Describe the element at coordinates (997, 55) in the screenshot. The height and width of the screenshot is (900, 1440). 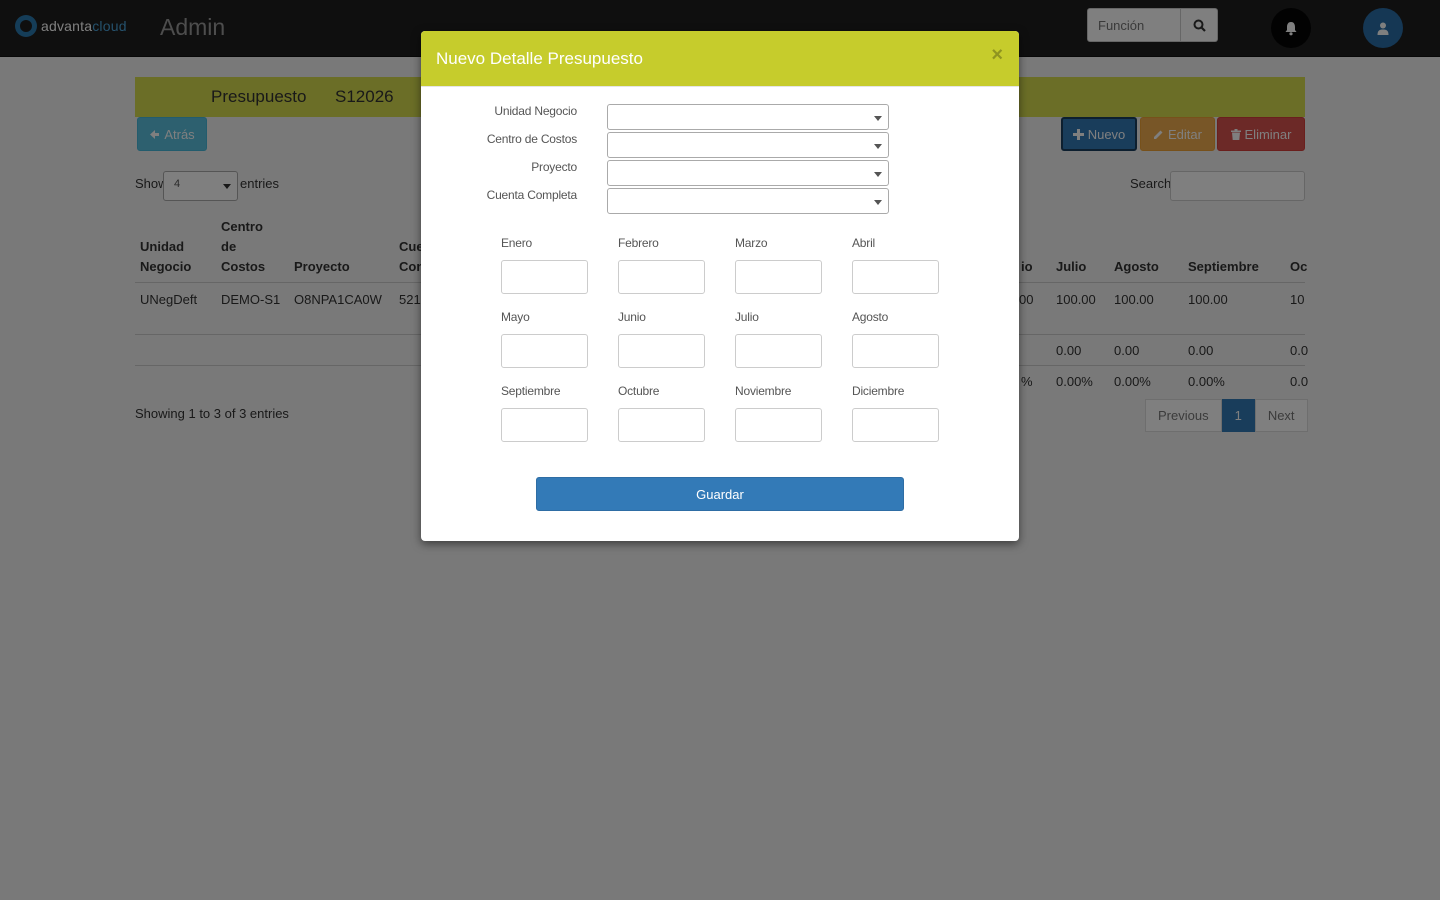
I see `modal-close-button: ×` at that location.